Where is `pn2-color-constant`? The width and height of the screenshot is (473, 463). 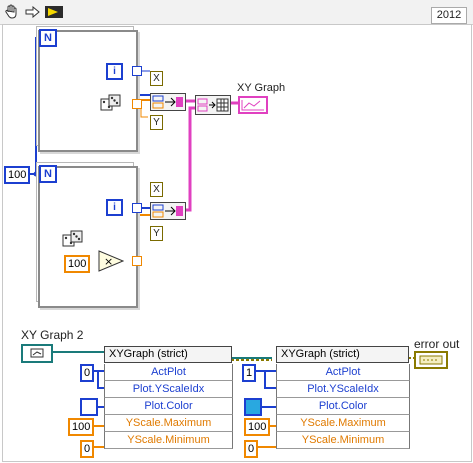 pn2-color-constant is located at coordinates (253, 407).